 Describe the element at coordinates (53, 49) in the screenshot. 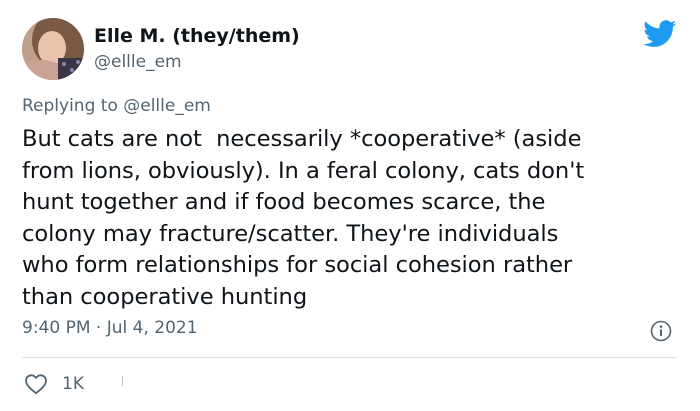

I see `avatar` at that location.